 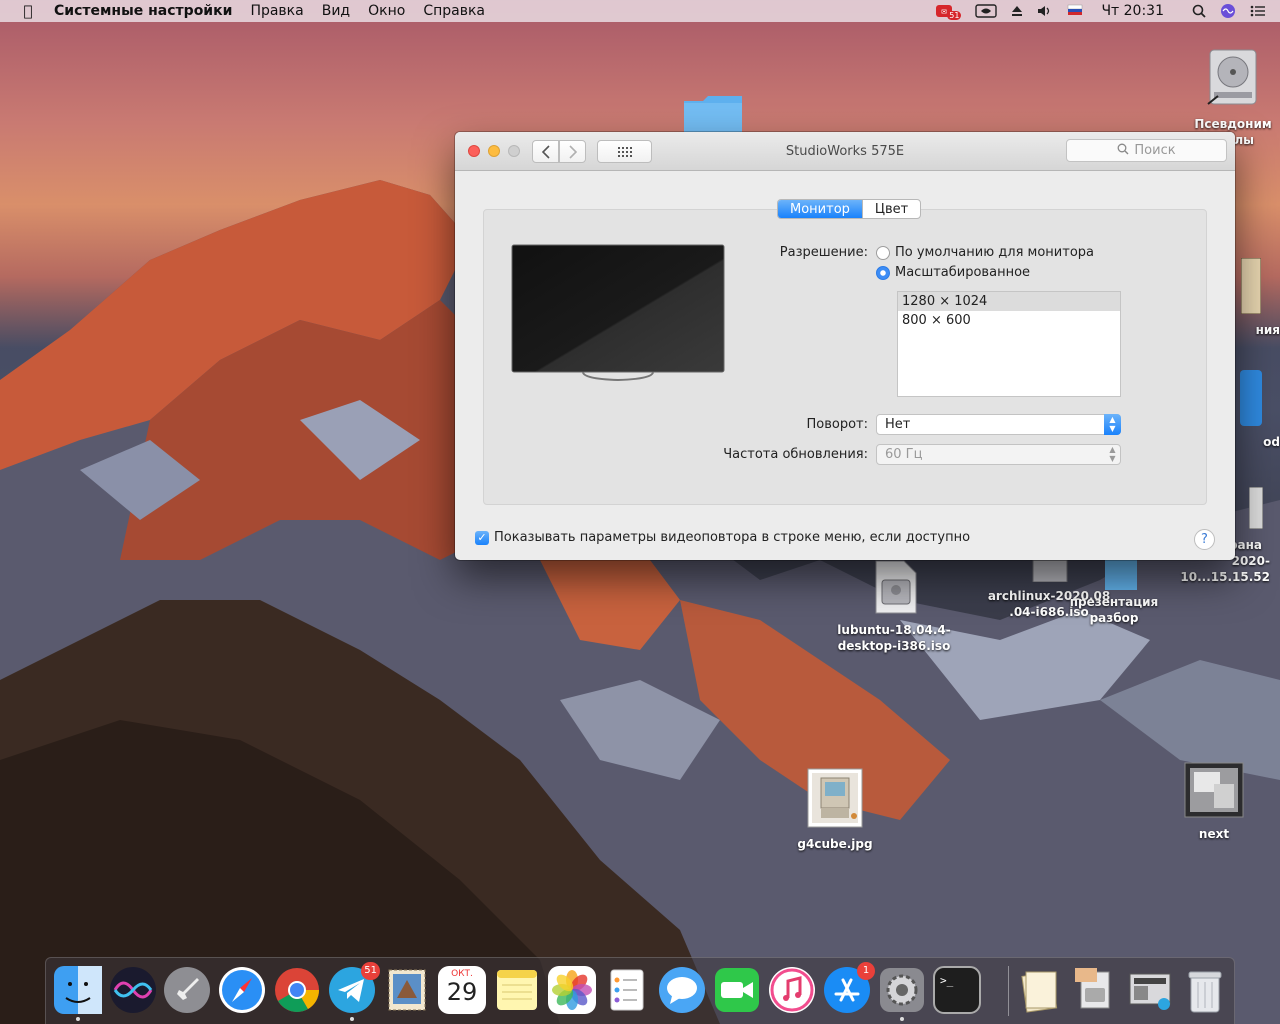 What do you see at coordinates (1100, 11) in the screenshot?
I see `menu-extras: ✉ 51 Чт 20:31` at bounding box center [1100, 11].